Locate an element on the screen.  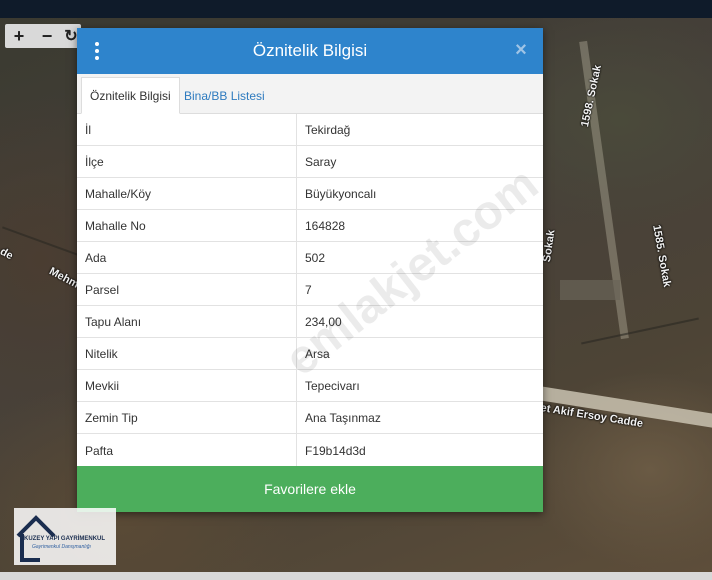
attribute-value: 164828 is located at coordinates (325, 225).